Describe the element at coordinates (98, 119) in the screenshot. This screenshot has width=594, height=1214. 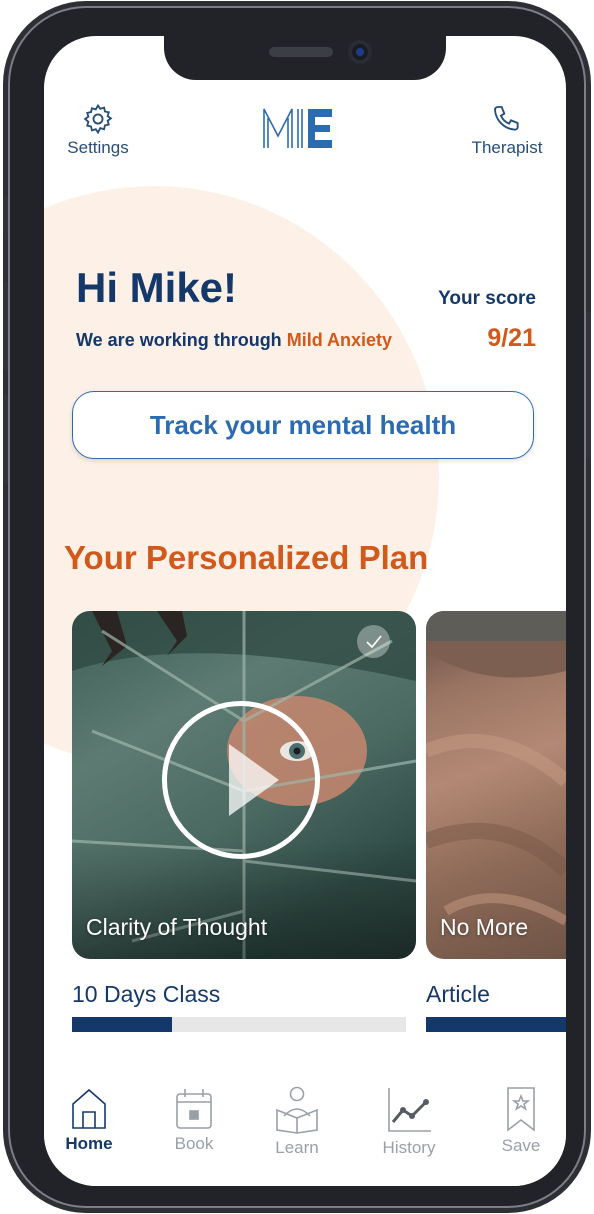
I see `gear-icon` at that location.